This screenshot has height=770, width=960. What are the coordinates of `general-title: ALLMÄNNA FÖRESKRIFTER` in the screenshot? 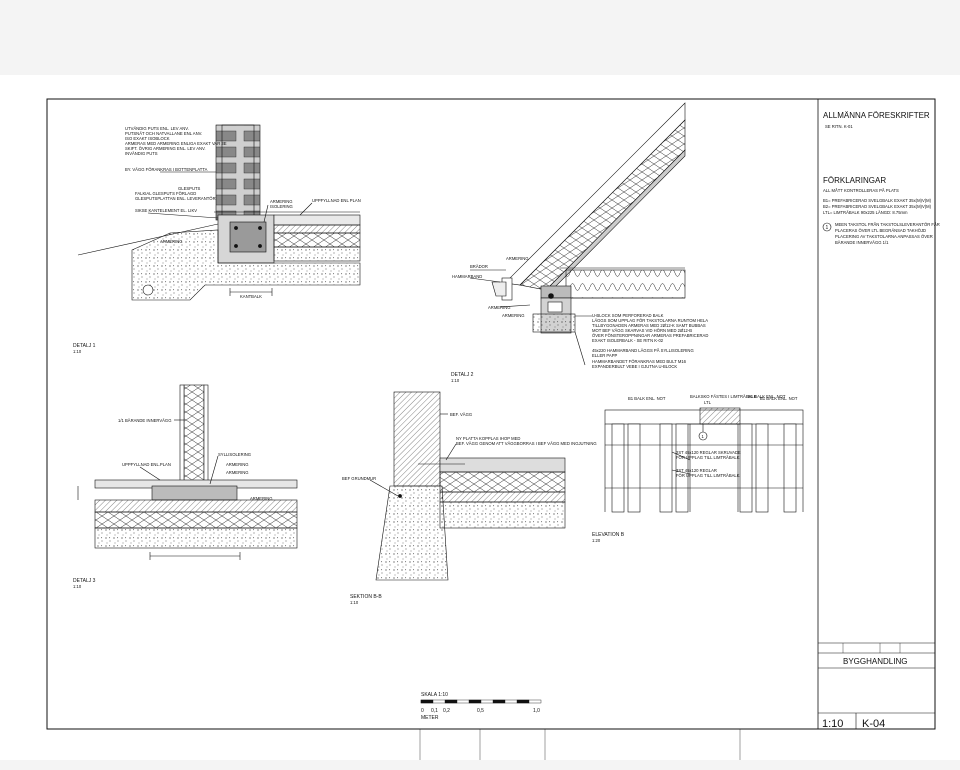 It's located at (876, 115).